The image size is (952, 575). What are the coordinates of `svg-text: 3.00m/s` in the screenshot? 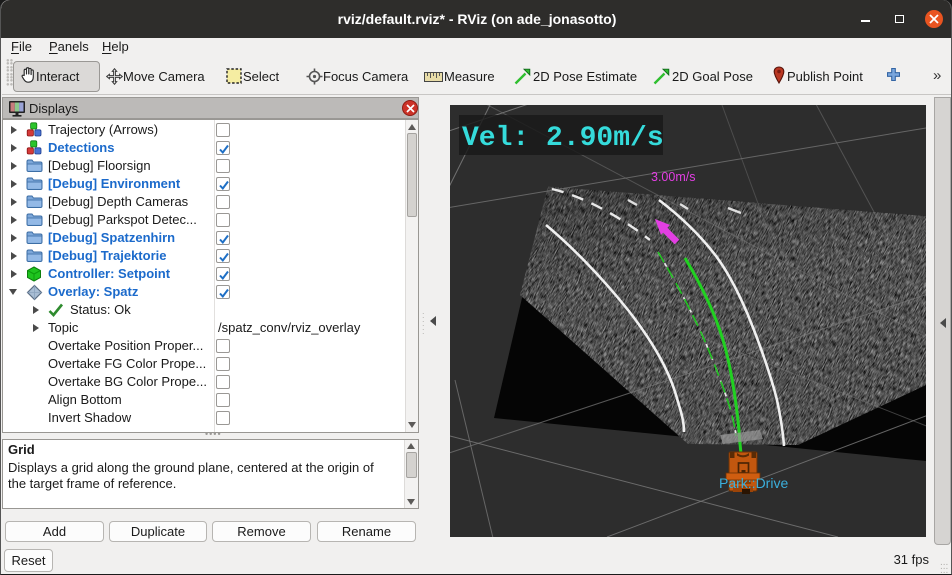 It's located at (673, 177).